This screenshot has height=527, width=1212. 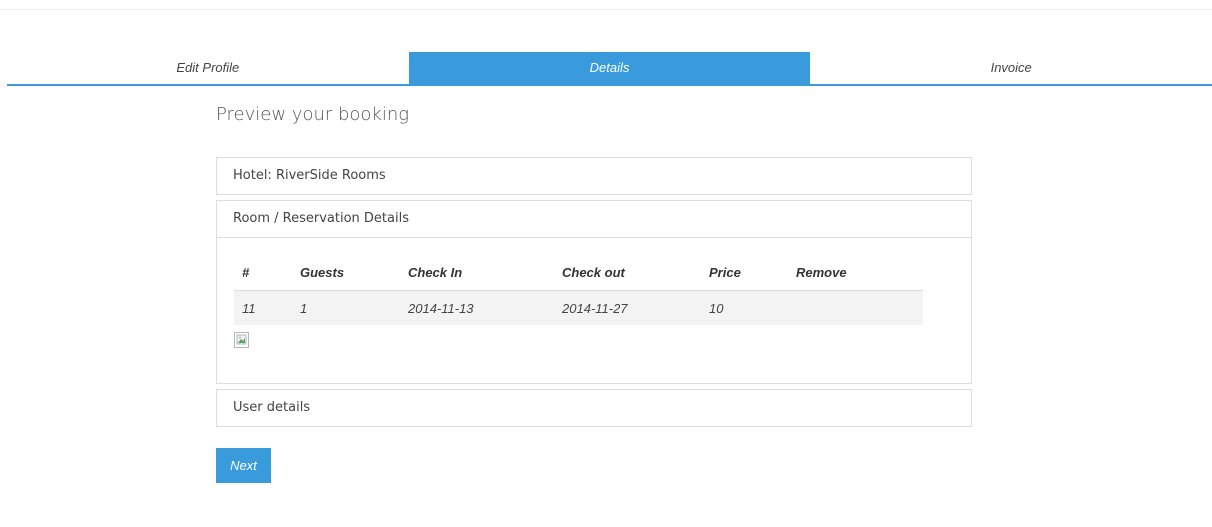 What do you see at coordinates (477, 307) in the screenshot?
I see `cell-check-in: 2014-11-13` at bounding box center [477, 307].